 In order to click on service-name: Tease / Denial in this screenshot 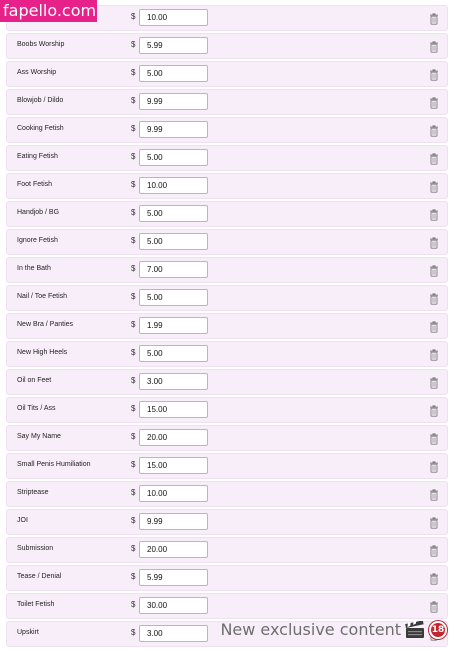, I will do `click(39, 576)`.